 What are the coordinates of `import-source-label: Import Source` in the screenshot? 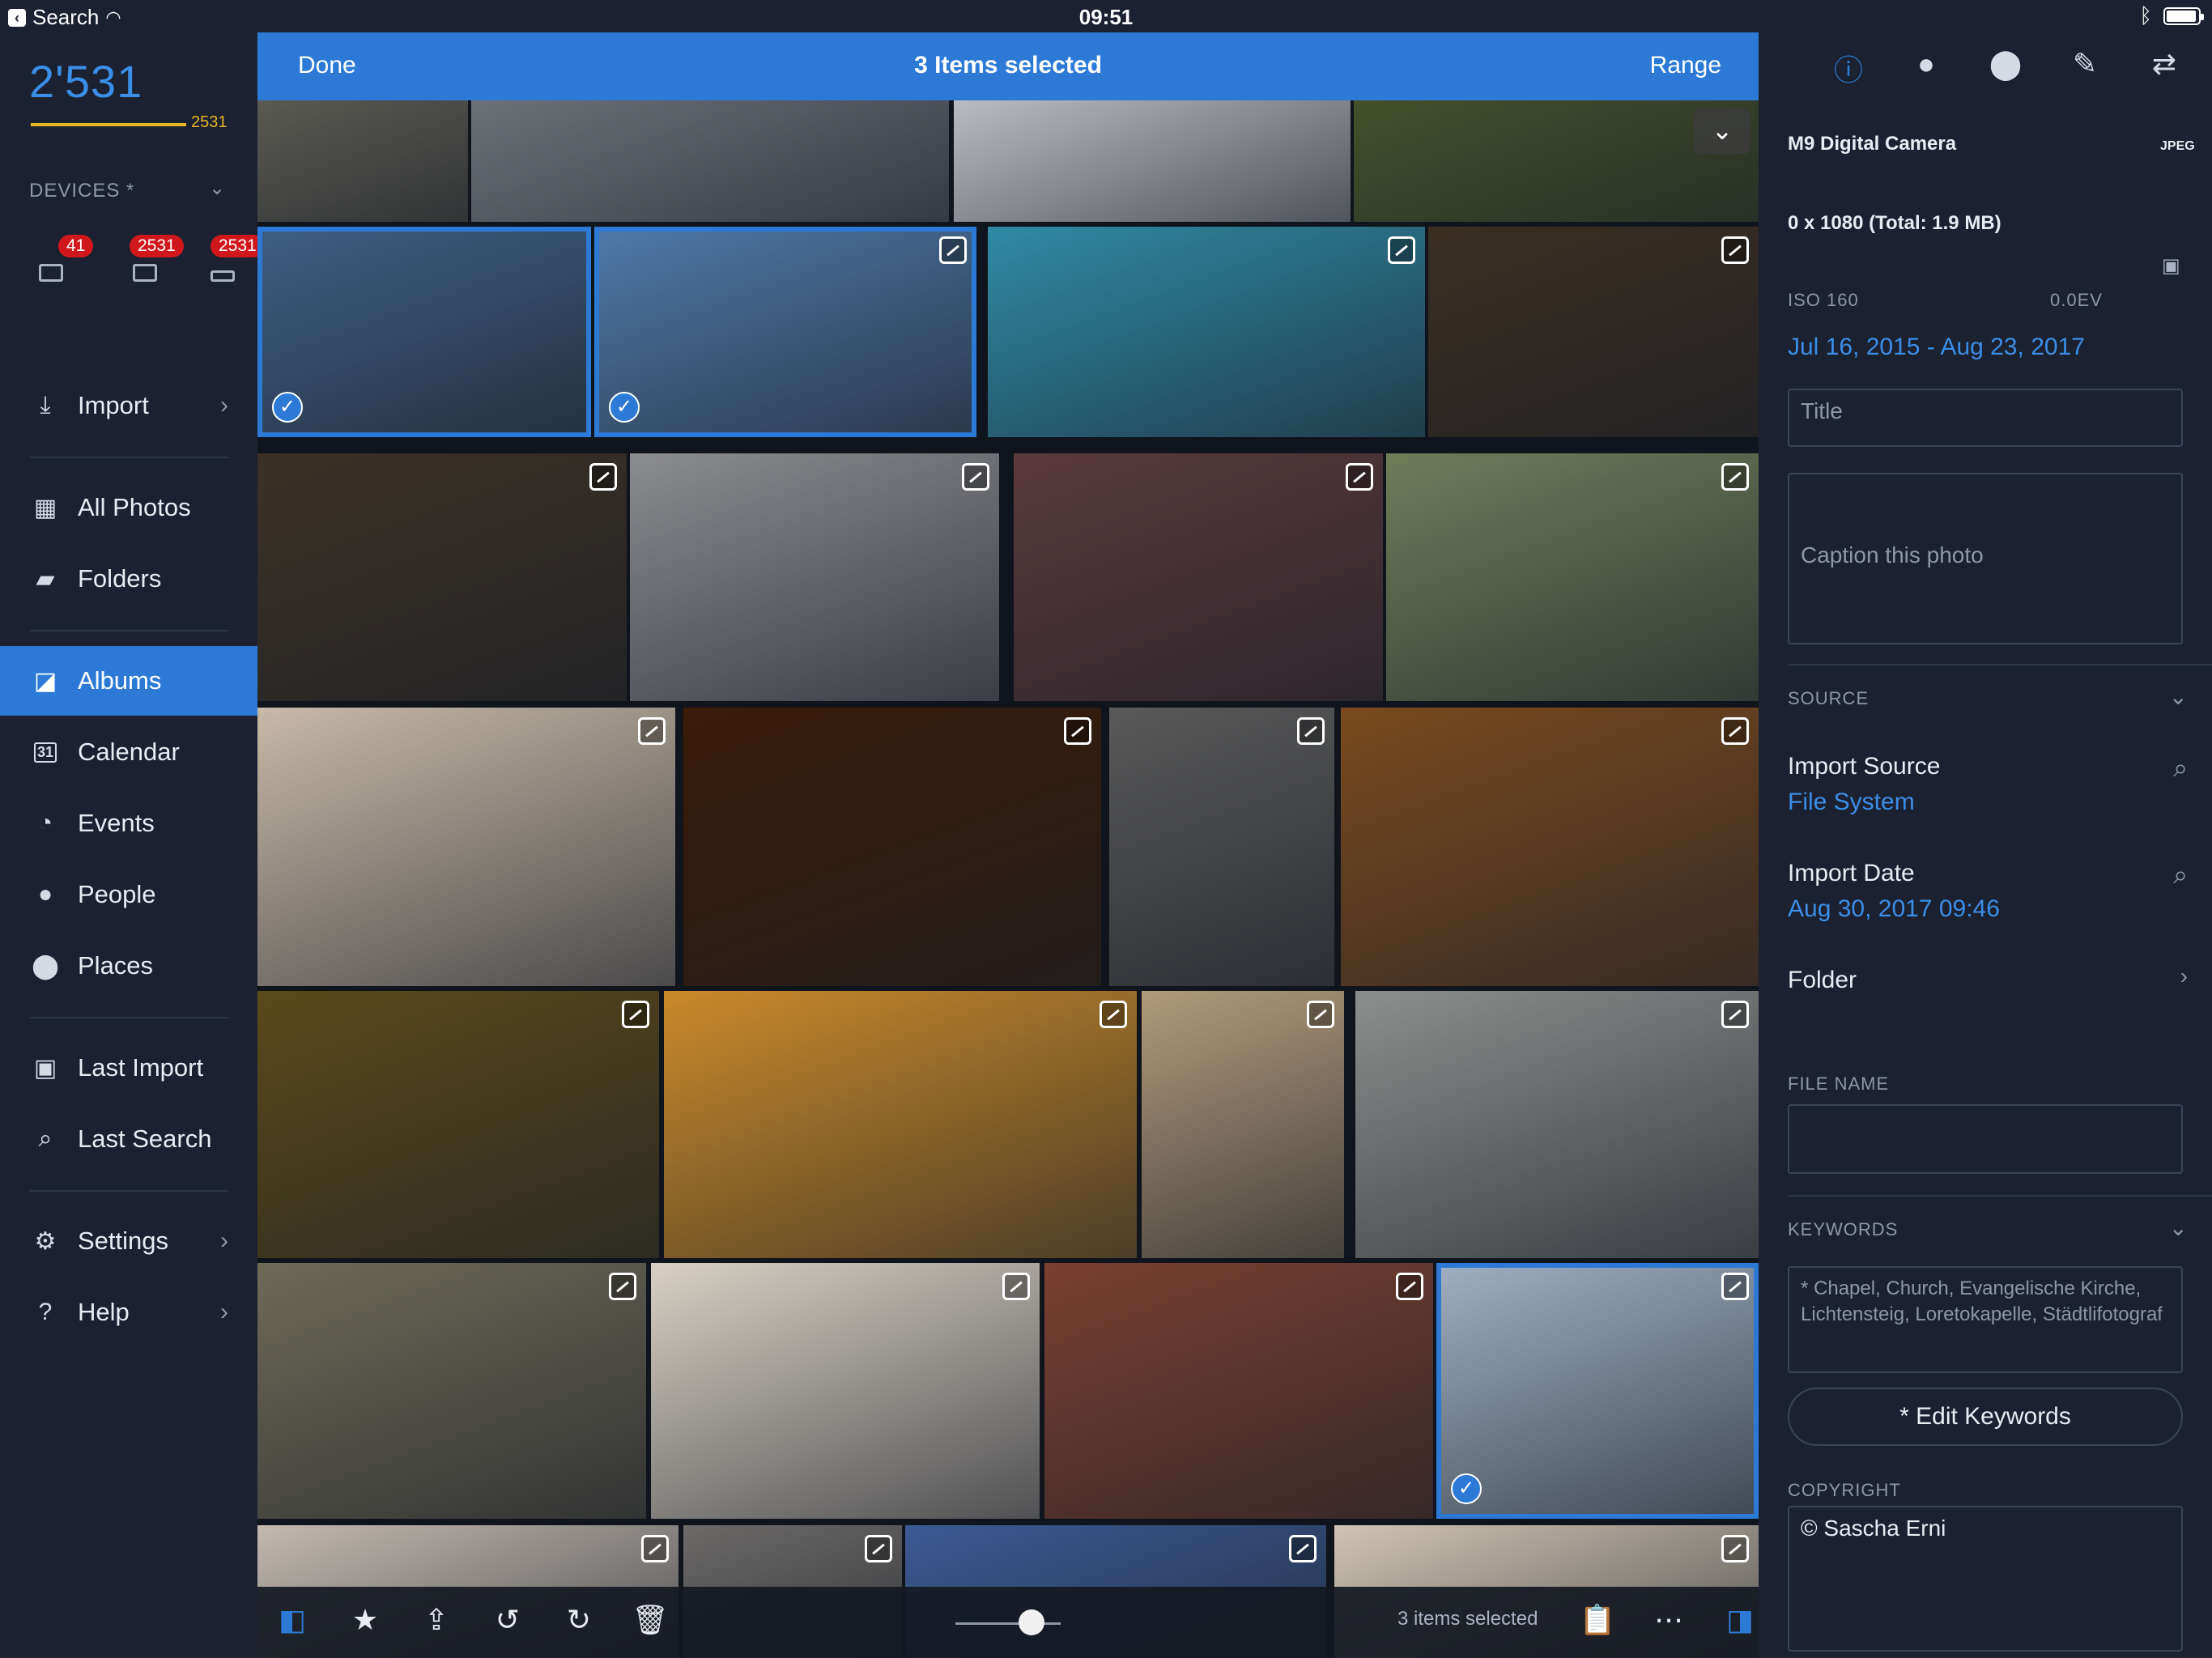 It's located at (1864, 766).